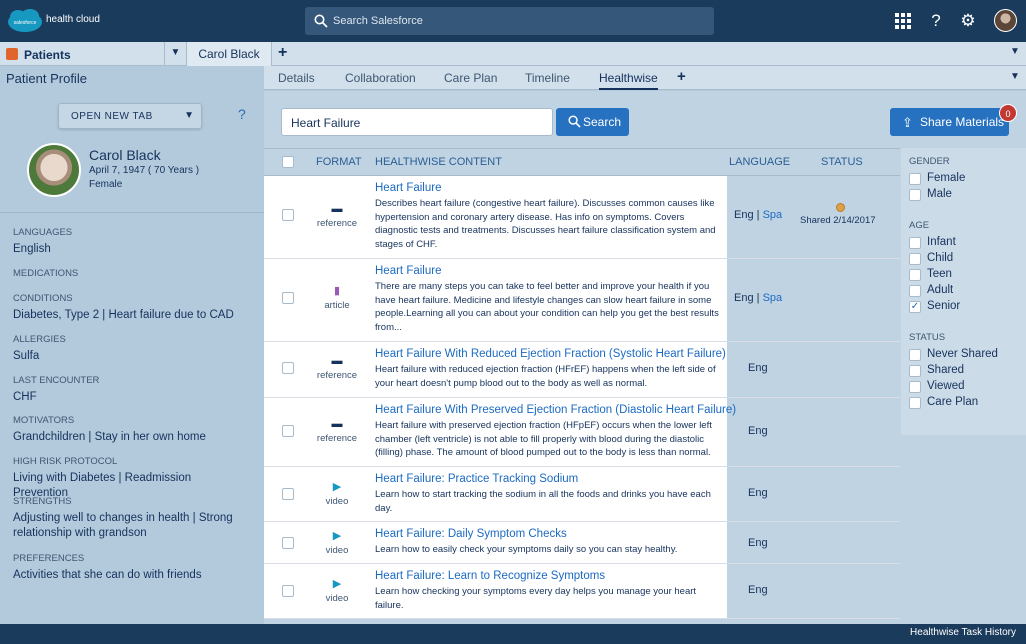 This screenshot has height=644, width=1026. Describe the element at coordinates (946, 178) in the screenshot. I see `option-label: Female` at that location.